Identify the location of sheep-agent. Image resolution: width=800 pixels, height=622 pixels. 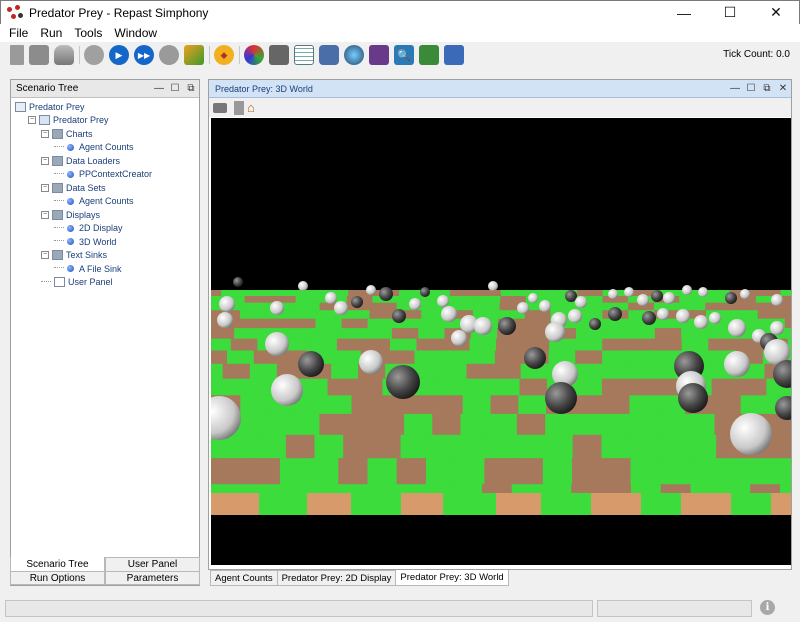
(663, 314).